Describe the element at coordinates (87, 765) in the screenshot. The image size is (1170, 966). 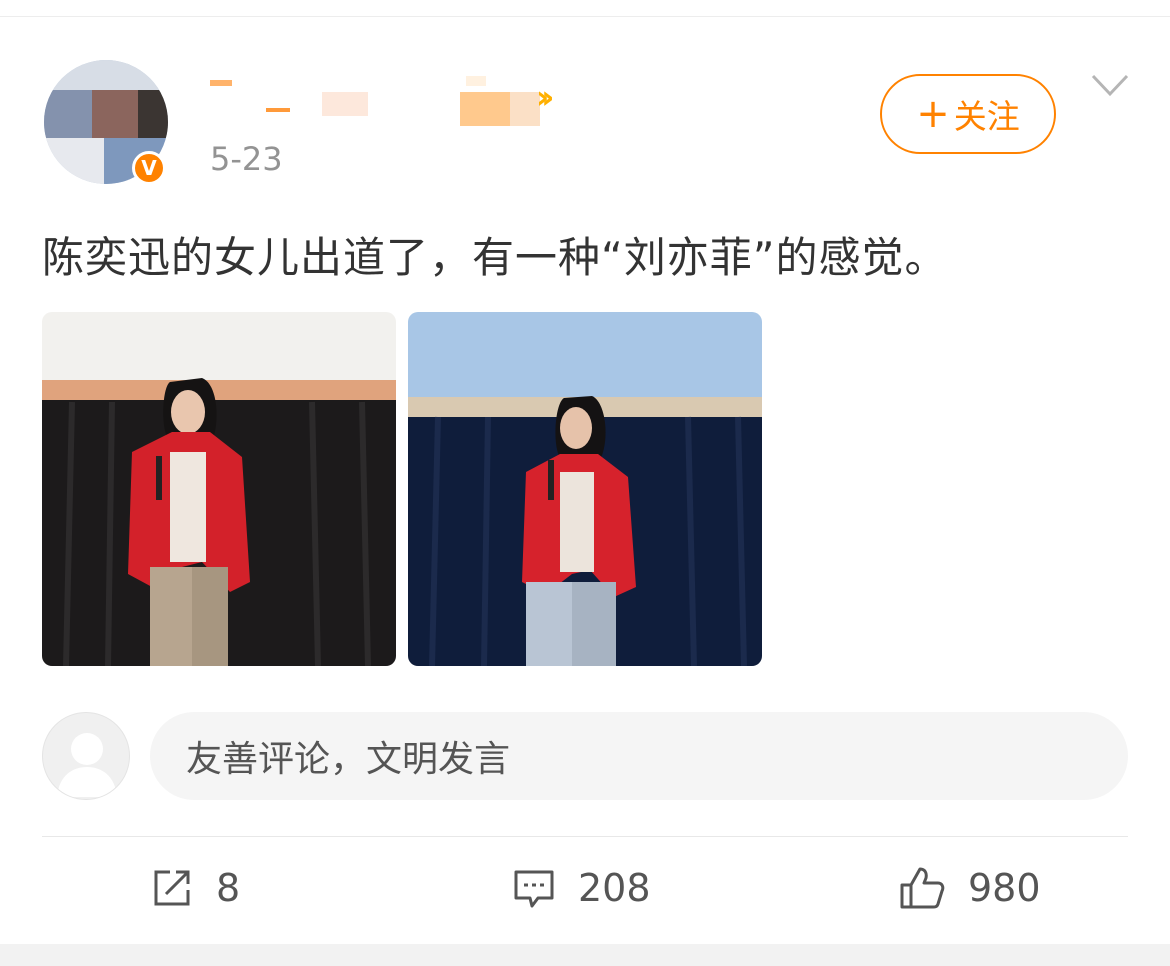
I see `default-avatar-icon` at that location.